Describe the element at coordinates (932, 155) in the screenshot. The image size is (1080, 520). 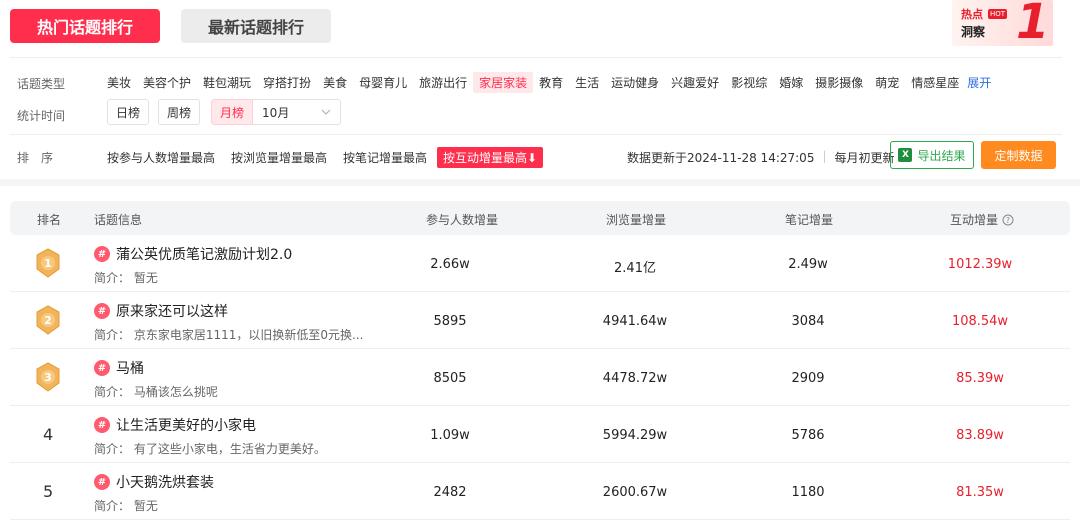
I see `export-button: X 导出结果` at that location.